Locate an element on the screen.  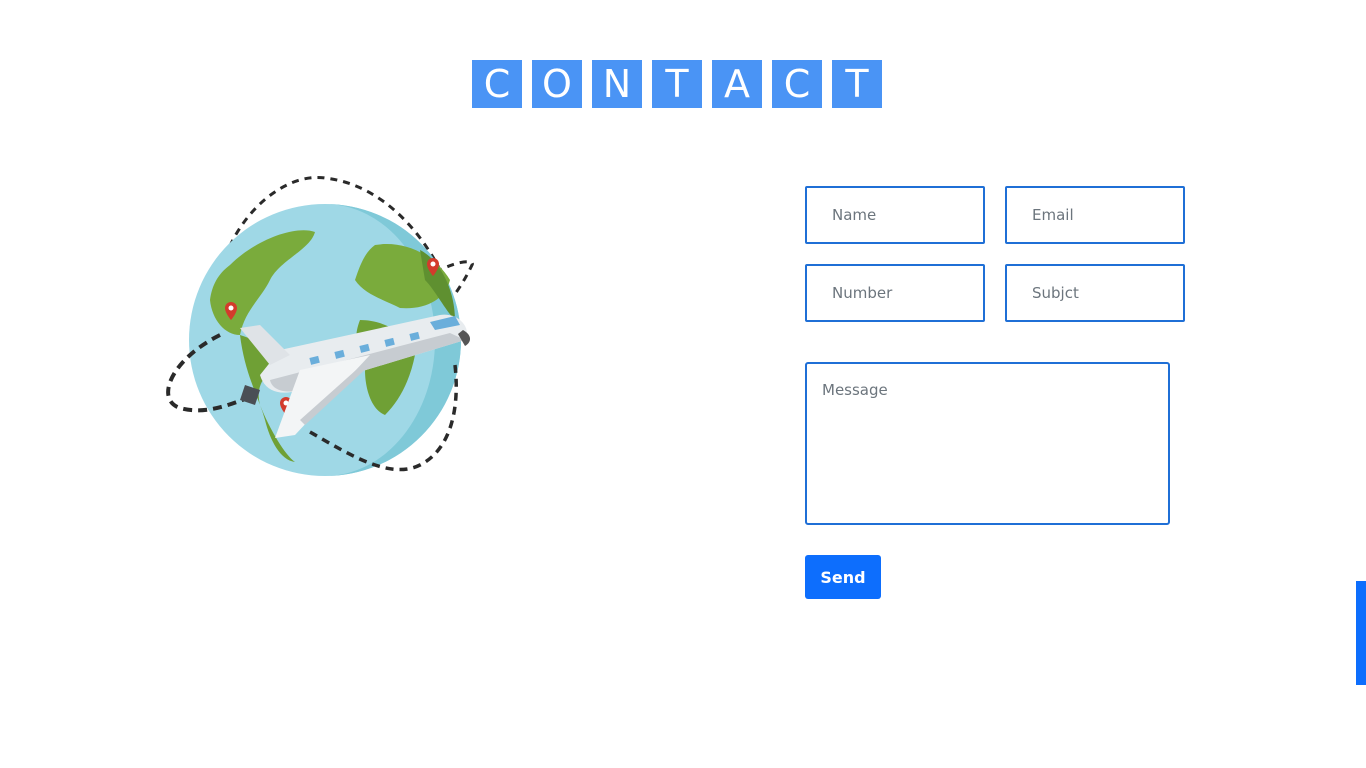
title-letter: O is located at coordinates (557, 84).